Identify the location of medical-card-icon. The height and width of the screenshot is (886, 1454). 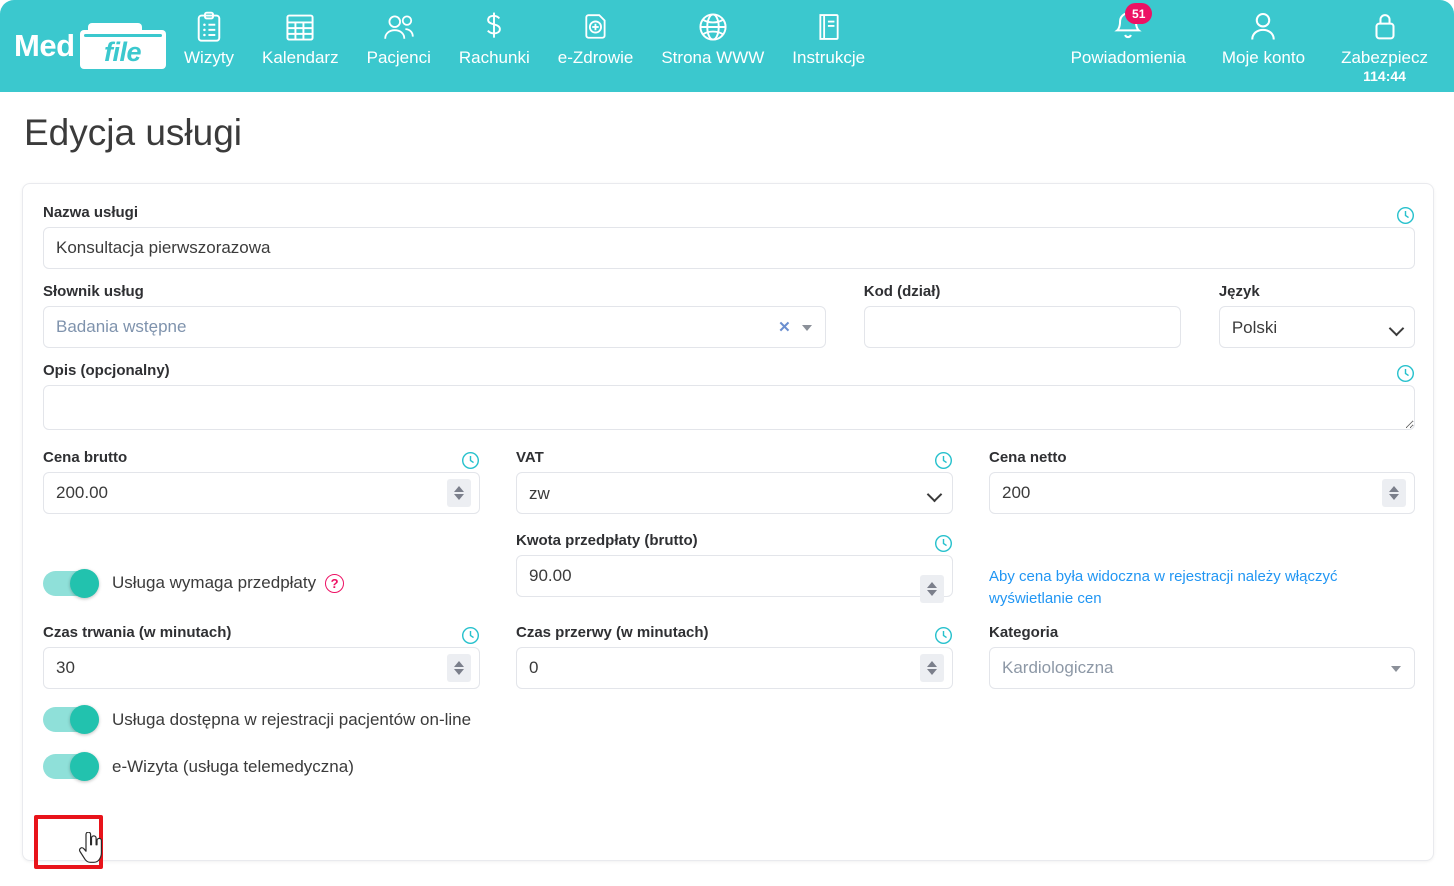
(596, 27).